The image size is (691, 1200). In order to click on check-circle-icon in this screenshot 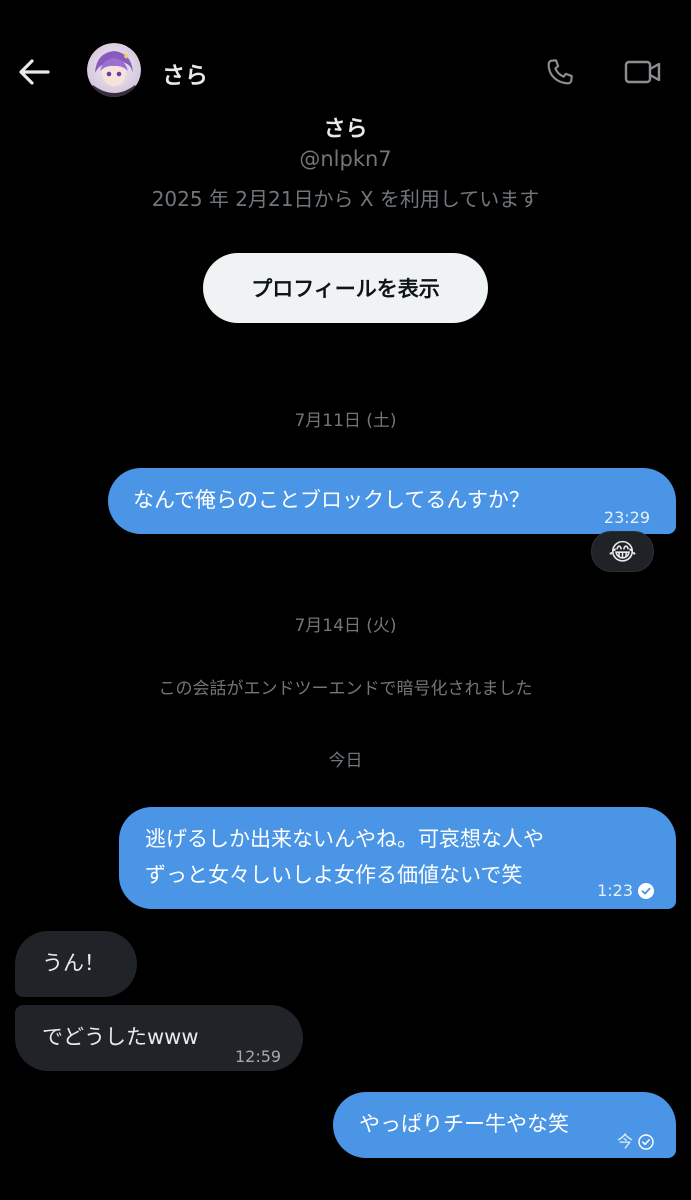, I will do `click(646, 890)`.